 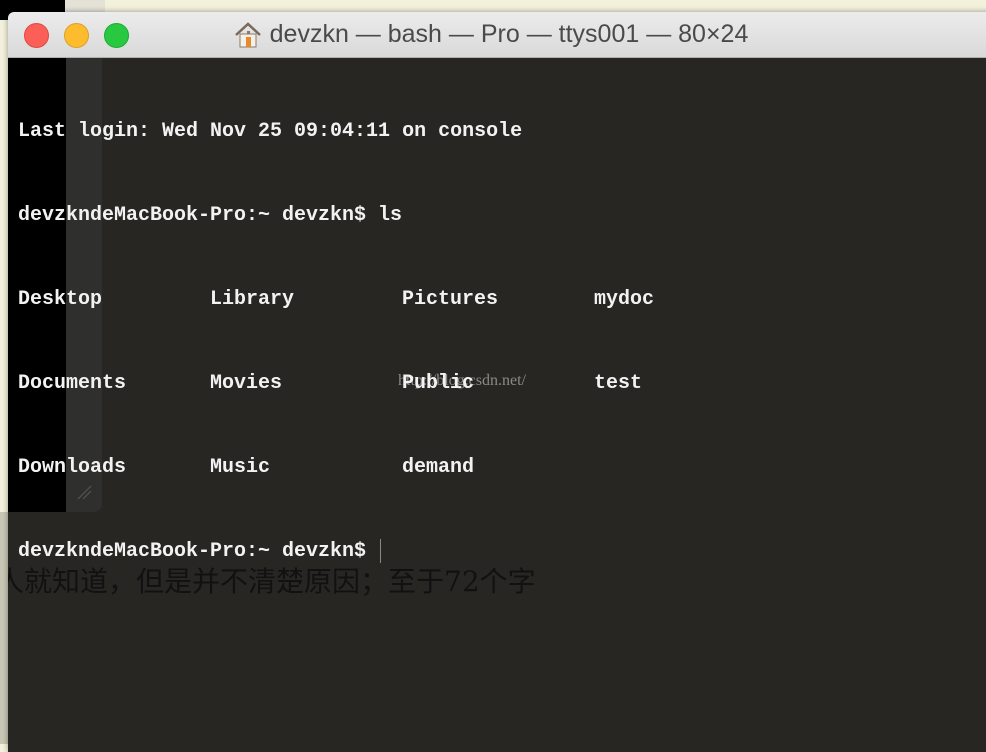 I want to click on ls-row: Desktop Library Pictures mydoc, so click(x=402, y=300).